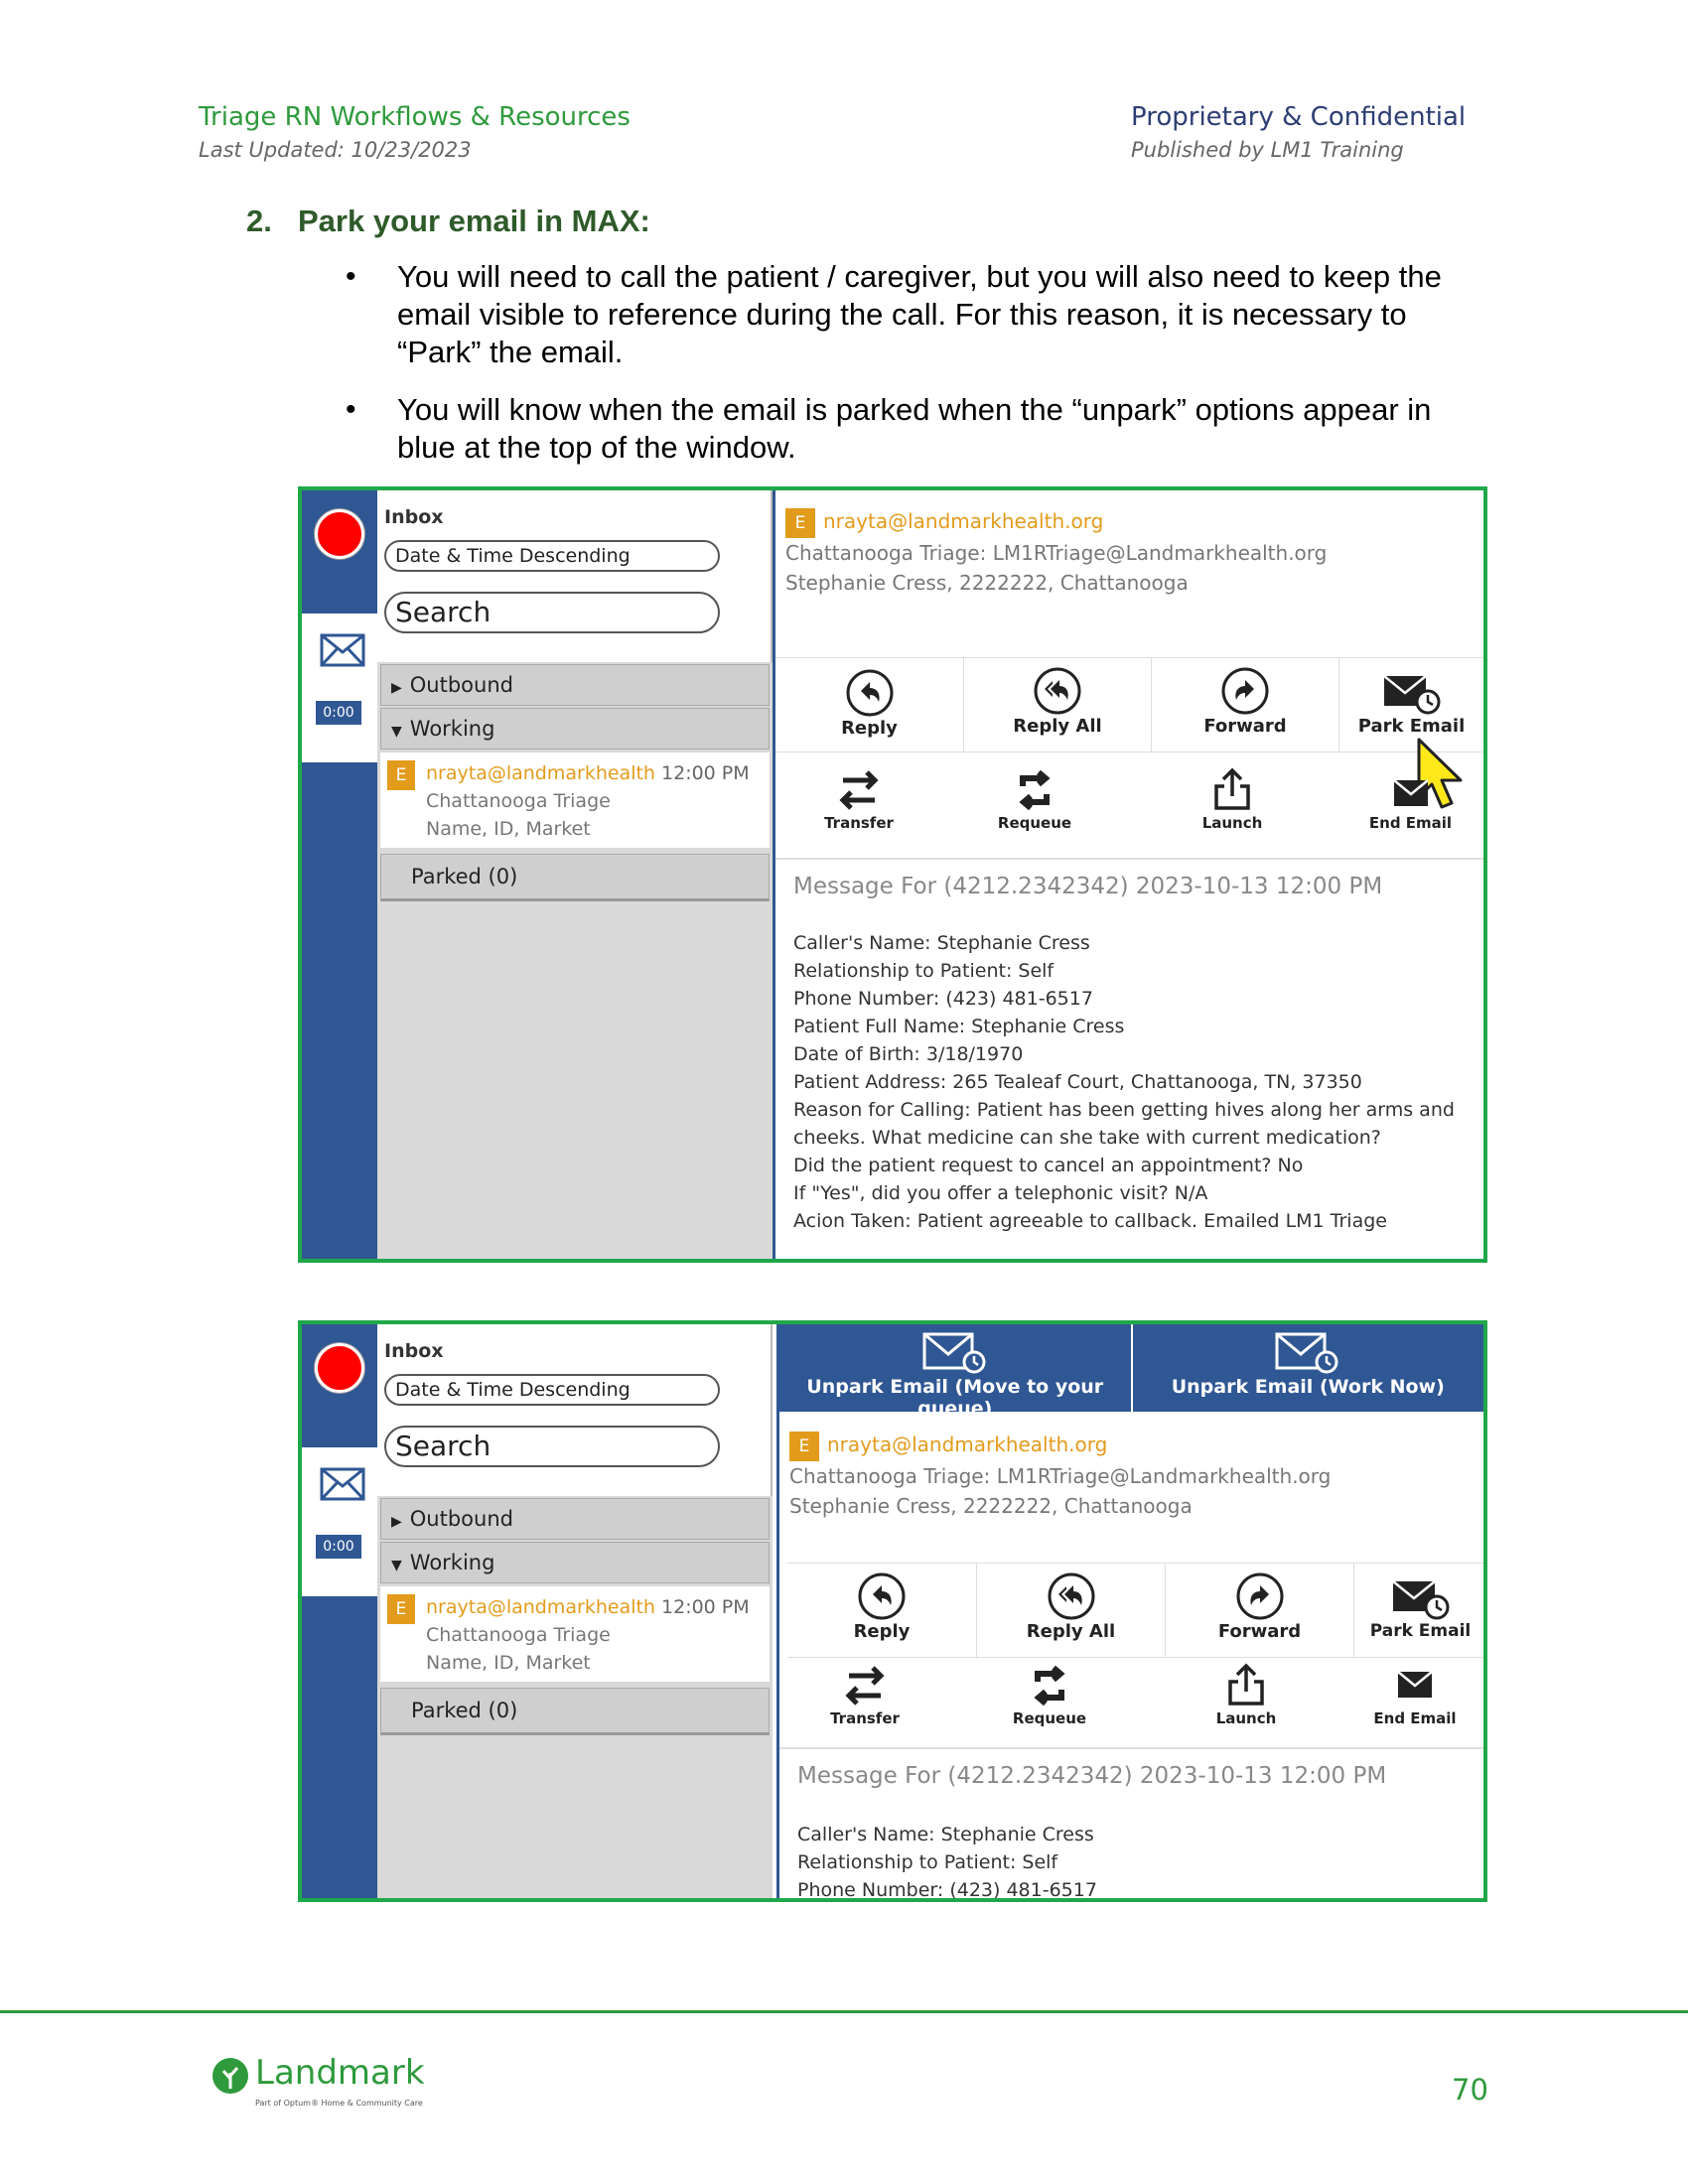  I want to click on action-bar: Reply Reply All Forward Park Email, so click(1135, 1610).